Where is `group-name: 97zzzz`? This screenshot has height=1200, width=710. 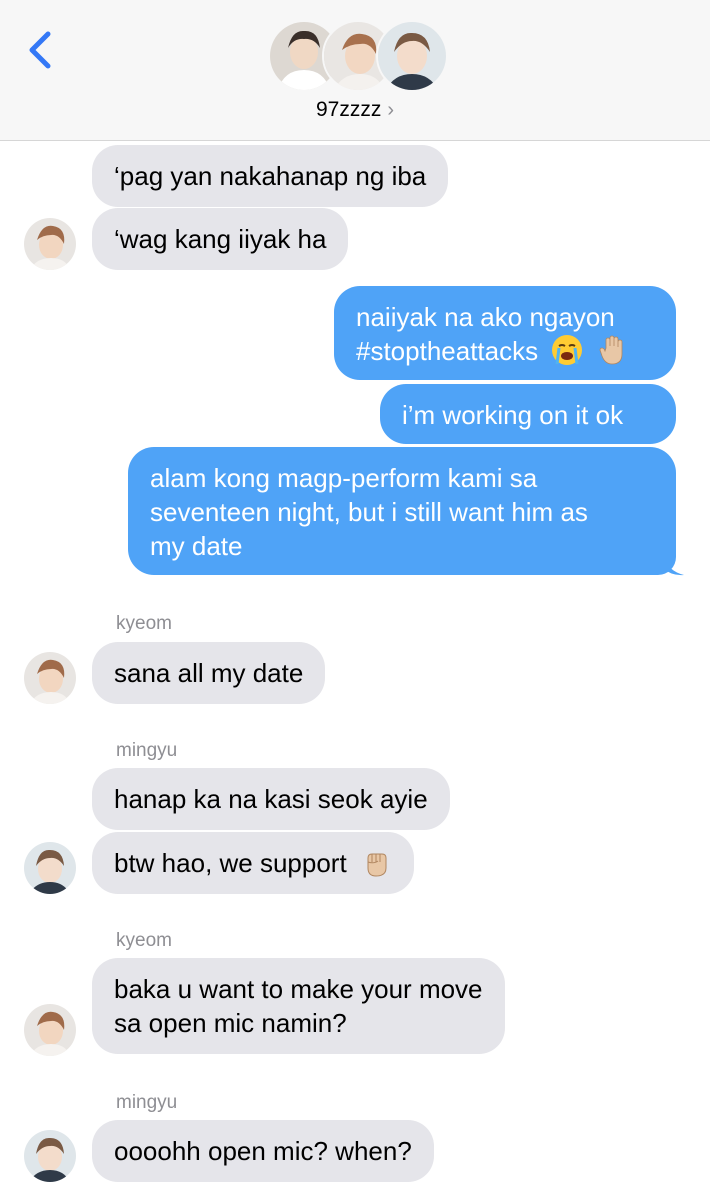
group-name: 97zzzz is located at coordinates (348, 109).